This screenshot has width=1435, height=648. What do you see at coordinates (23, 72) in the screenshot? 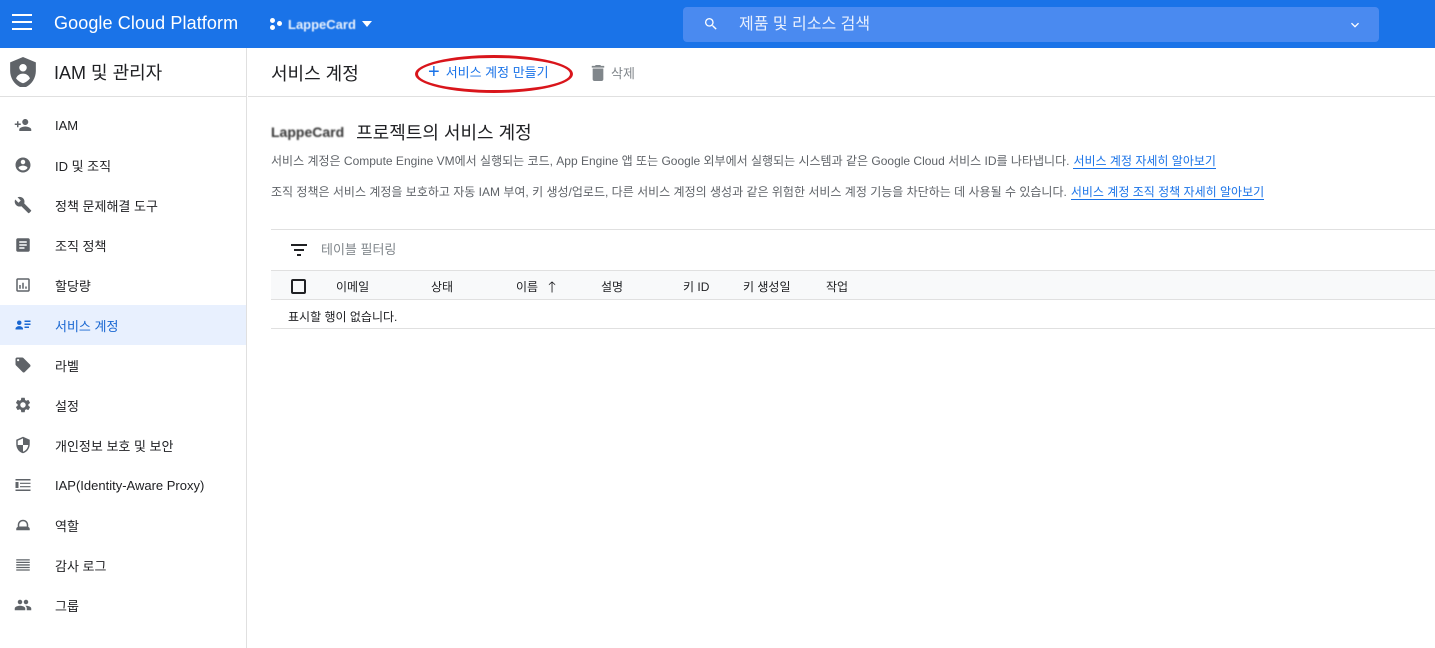
I see `iam-shield-icon` at bounding box center [23, 72].